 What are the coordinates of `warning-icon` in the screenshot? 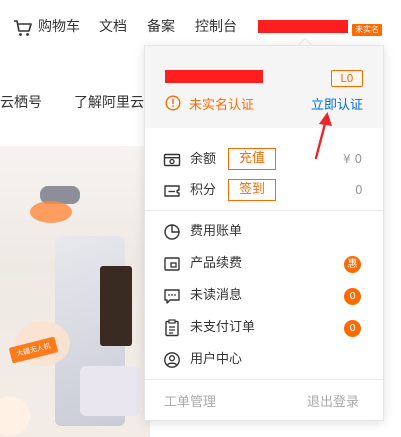 It's located at (173, 103).